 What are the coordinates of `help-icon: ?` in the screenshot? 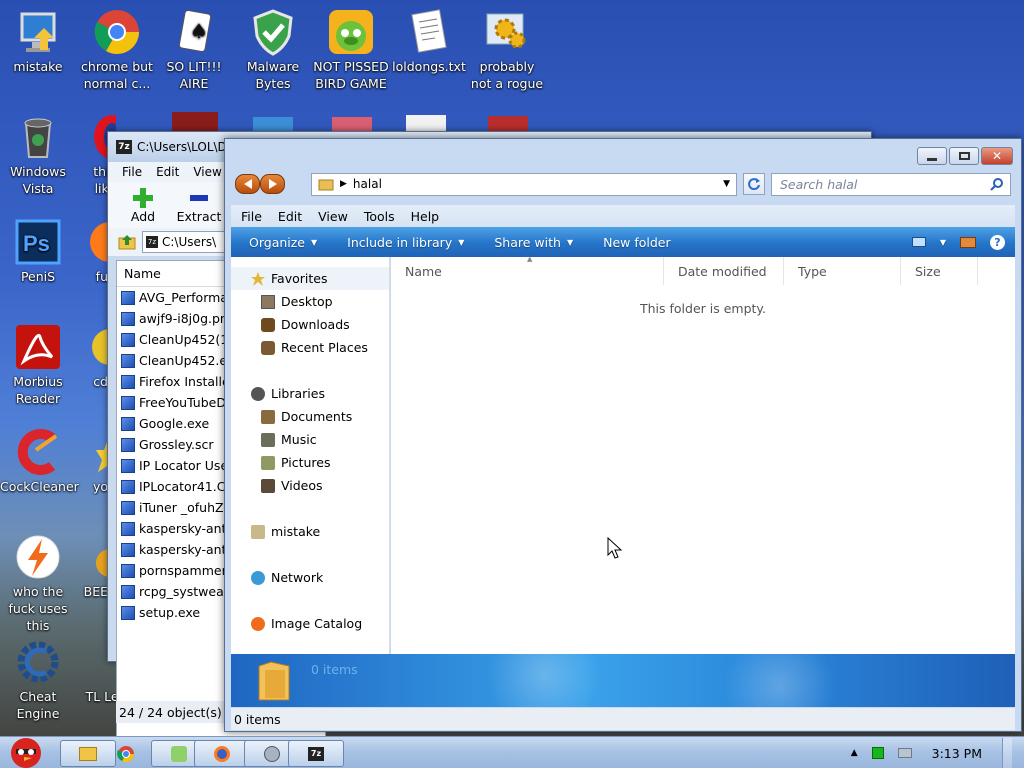 It's located at (997, 242).